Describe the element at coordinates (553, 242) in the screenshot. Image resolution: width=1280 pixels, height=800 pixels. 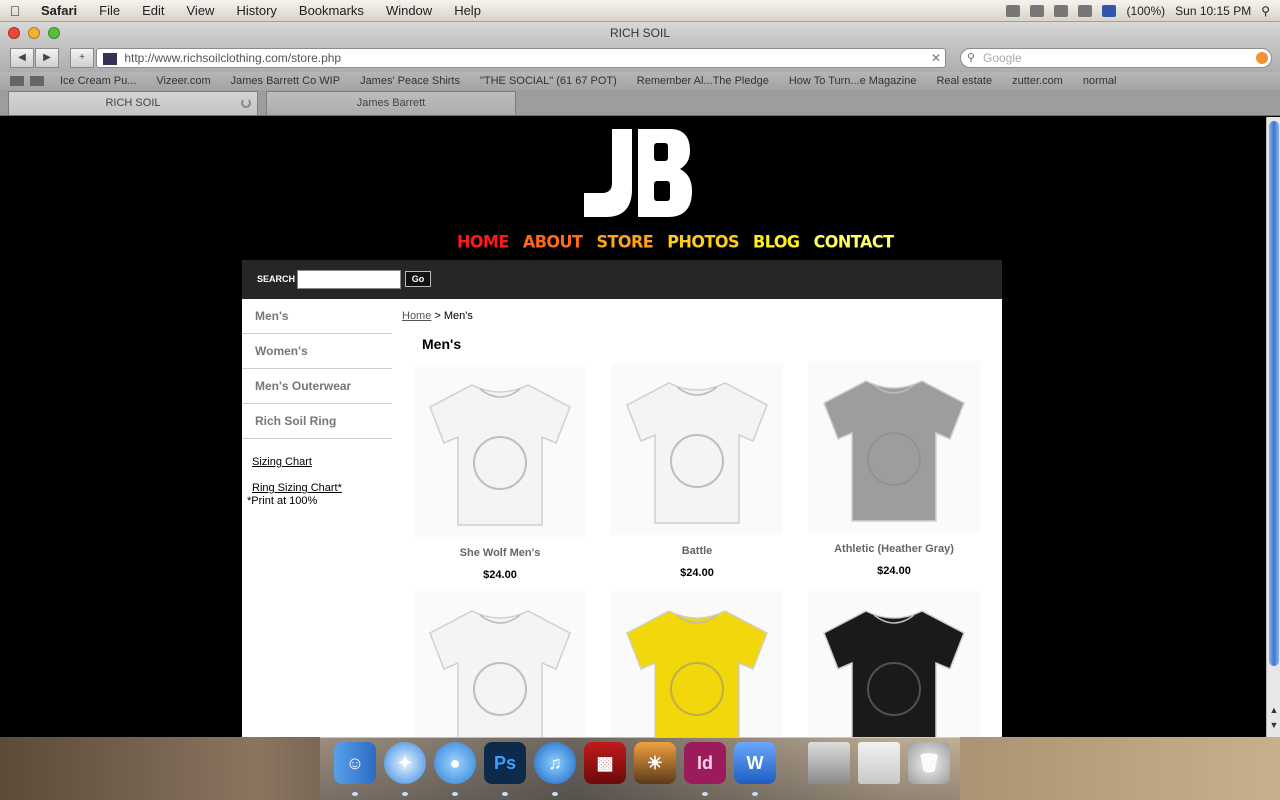
I see `nav-about: ABOUT` at that location.